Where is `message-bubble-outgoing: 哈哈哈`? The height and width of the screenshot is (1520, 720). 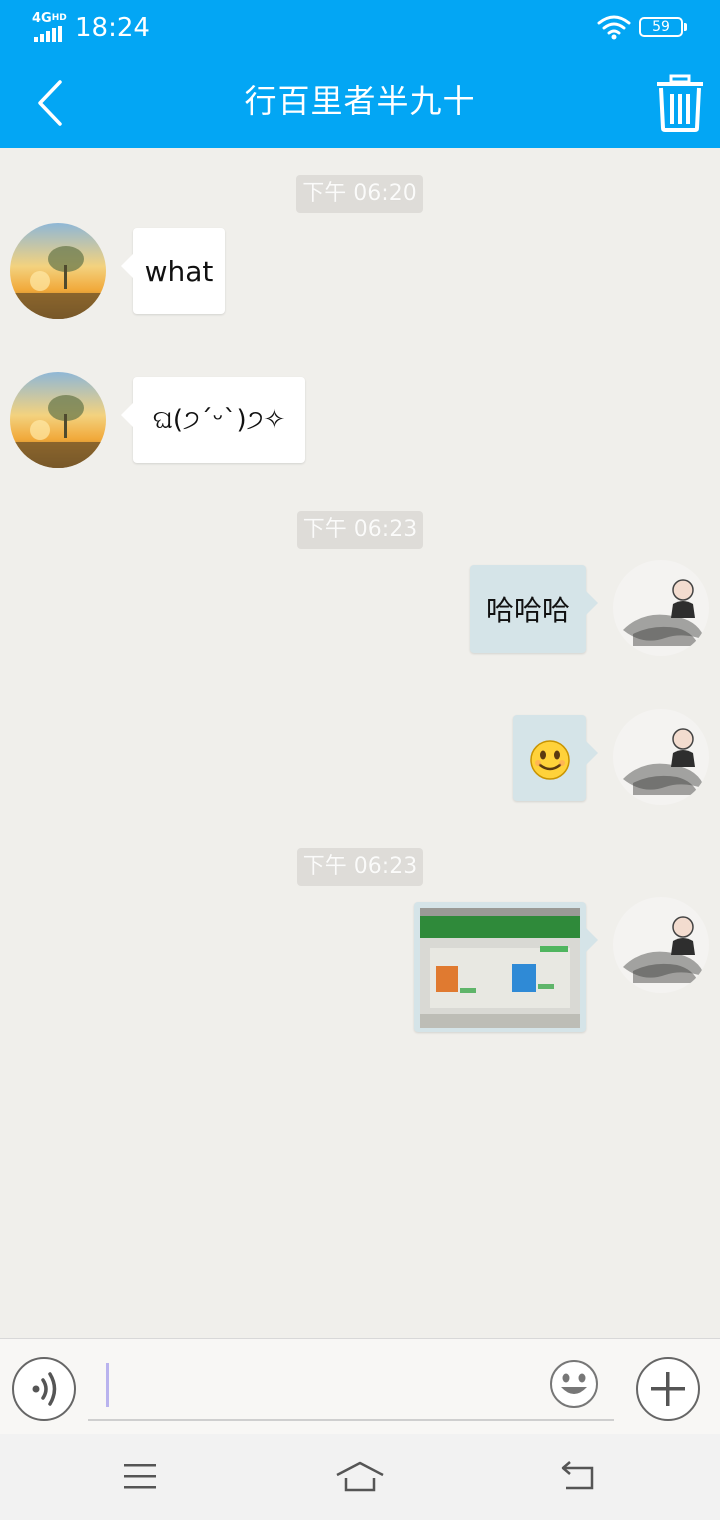
message-bubble-outgoing: 哈哈哈 is located at coordinates (534, 609).